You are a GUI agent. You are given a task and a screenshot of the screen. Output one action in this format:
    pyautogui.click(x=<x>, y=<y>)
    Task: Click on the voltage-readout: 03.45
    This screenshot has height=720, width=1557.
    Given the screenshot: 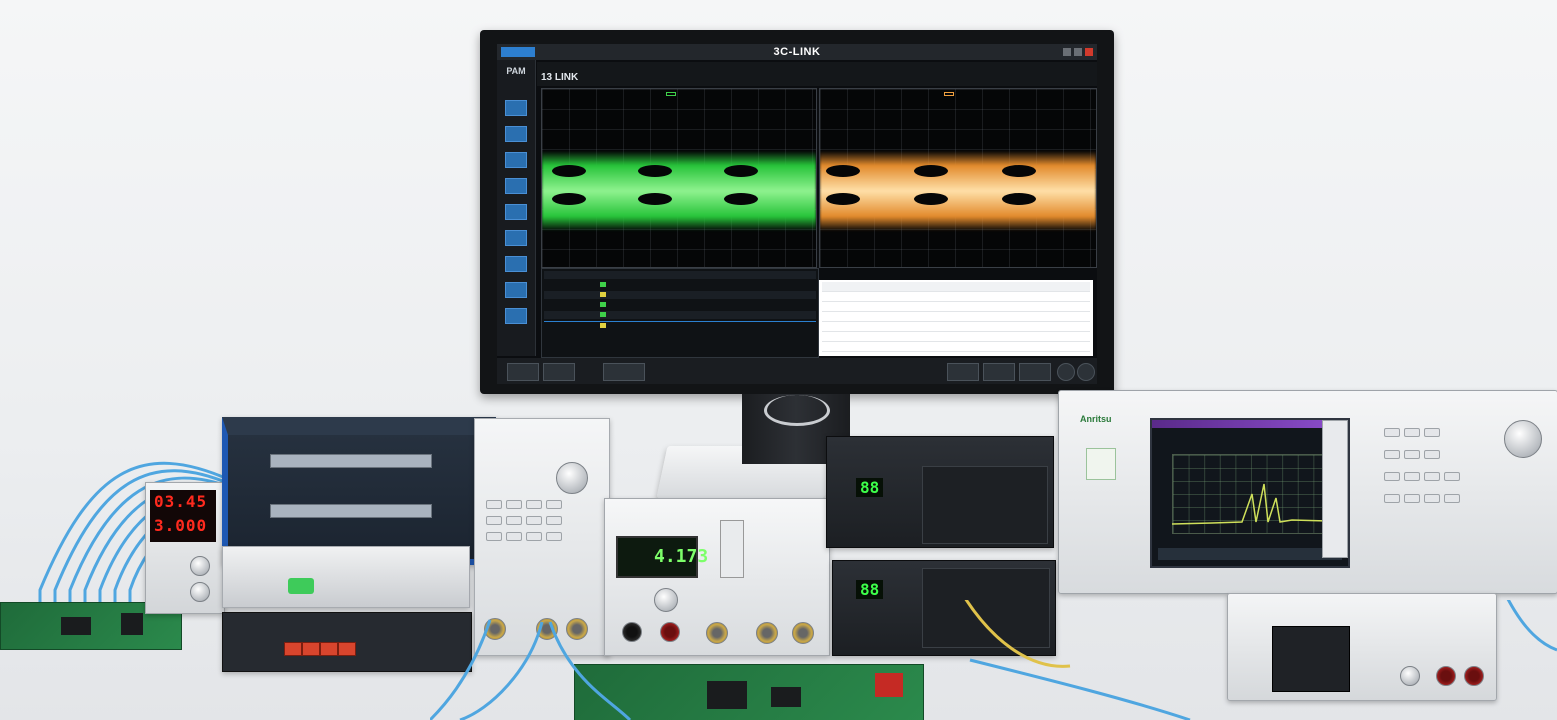 What is the action you would take?
    pyautogui.click(x=181, y=501)
    